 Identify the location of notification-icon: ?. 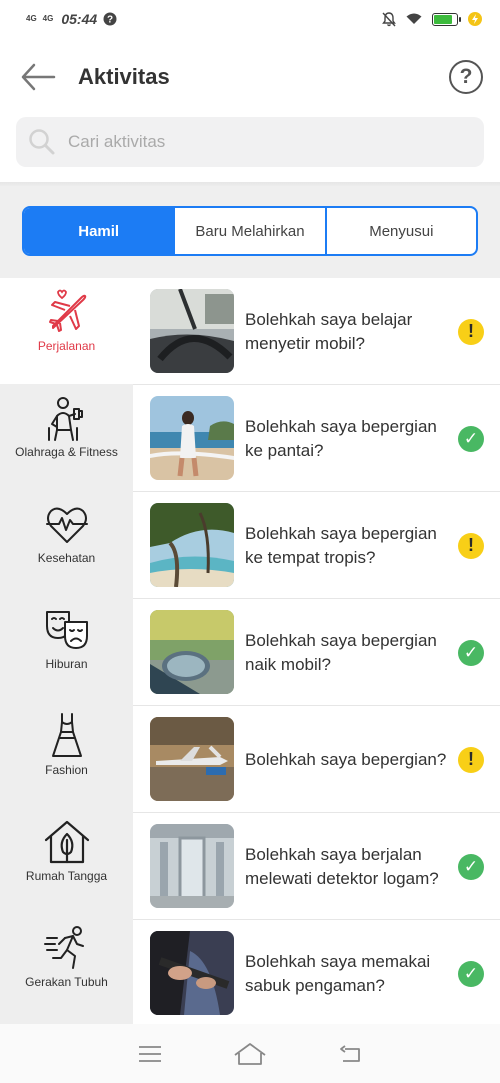
(110, 19).